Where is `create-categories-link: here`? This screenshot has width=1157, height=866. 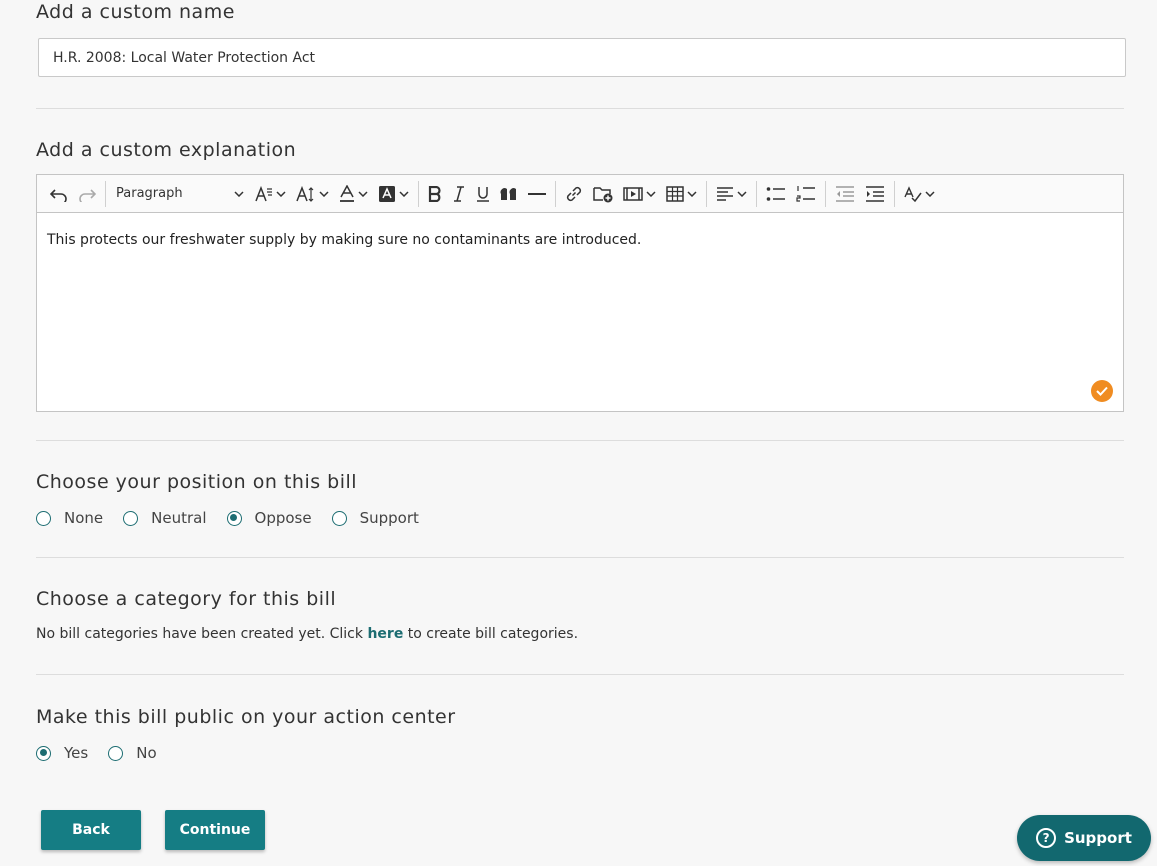
create-categories-link: here is located at coordinates (385, 634).